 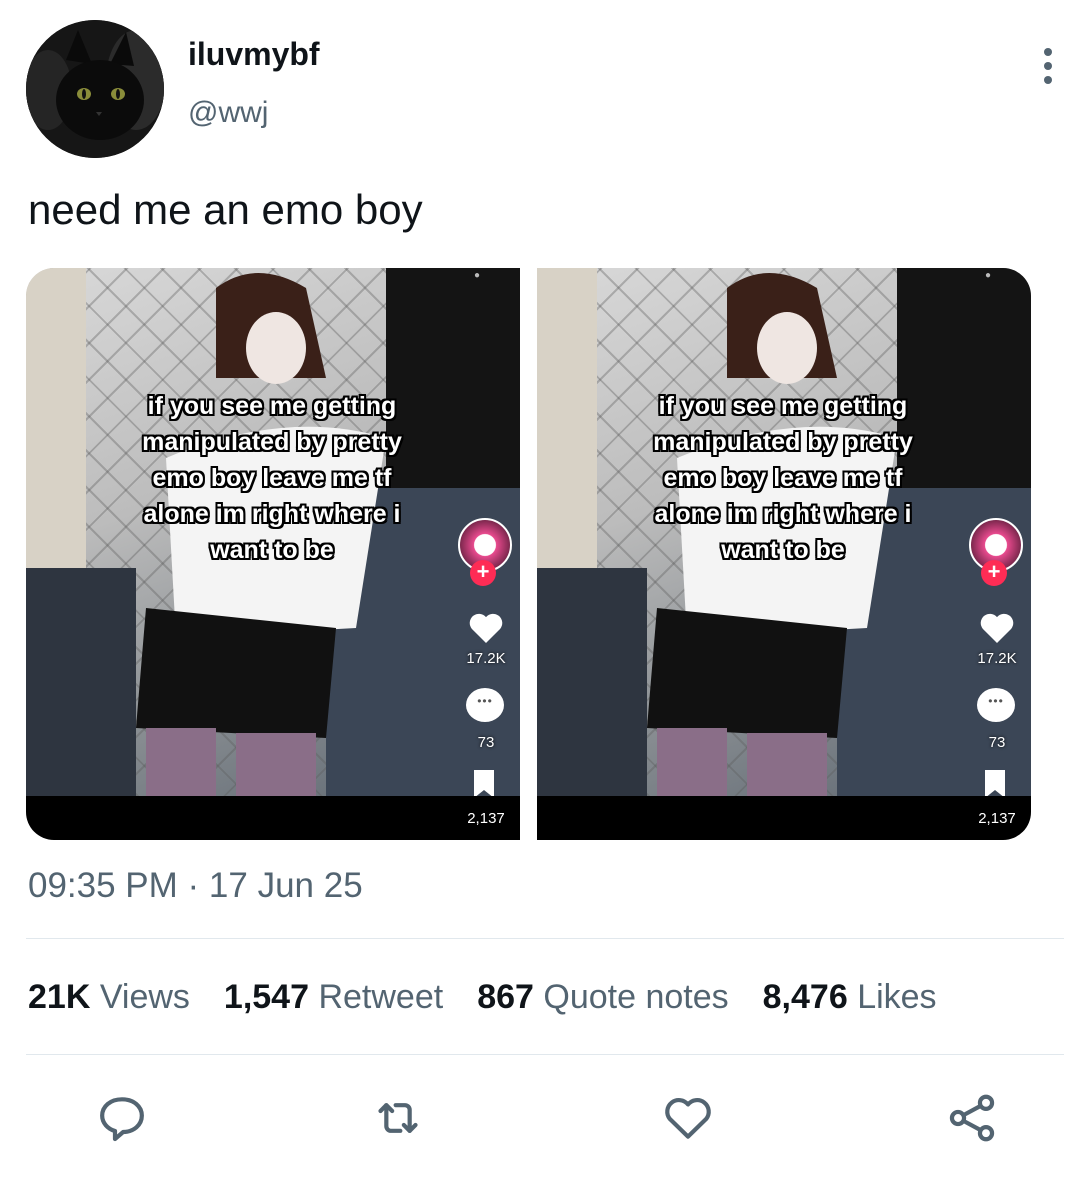 What do you see at coordinates (59, 997) in the screenshot?
I see `views-count: 21K` at bounding box center [59, 997].